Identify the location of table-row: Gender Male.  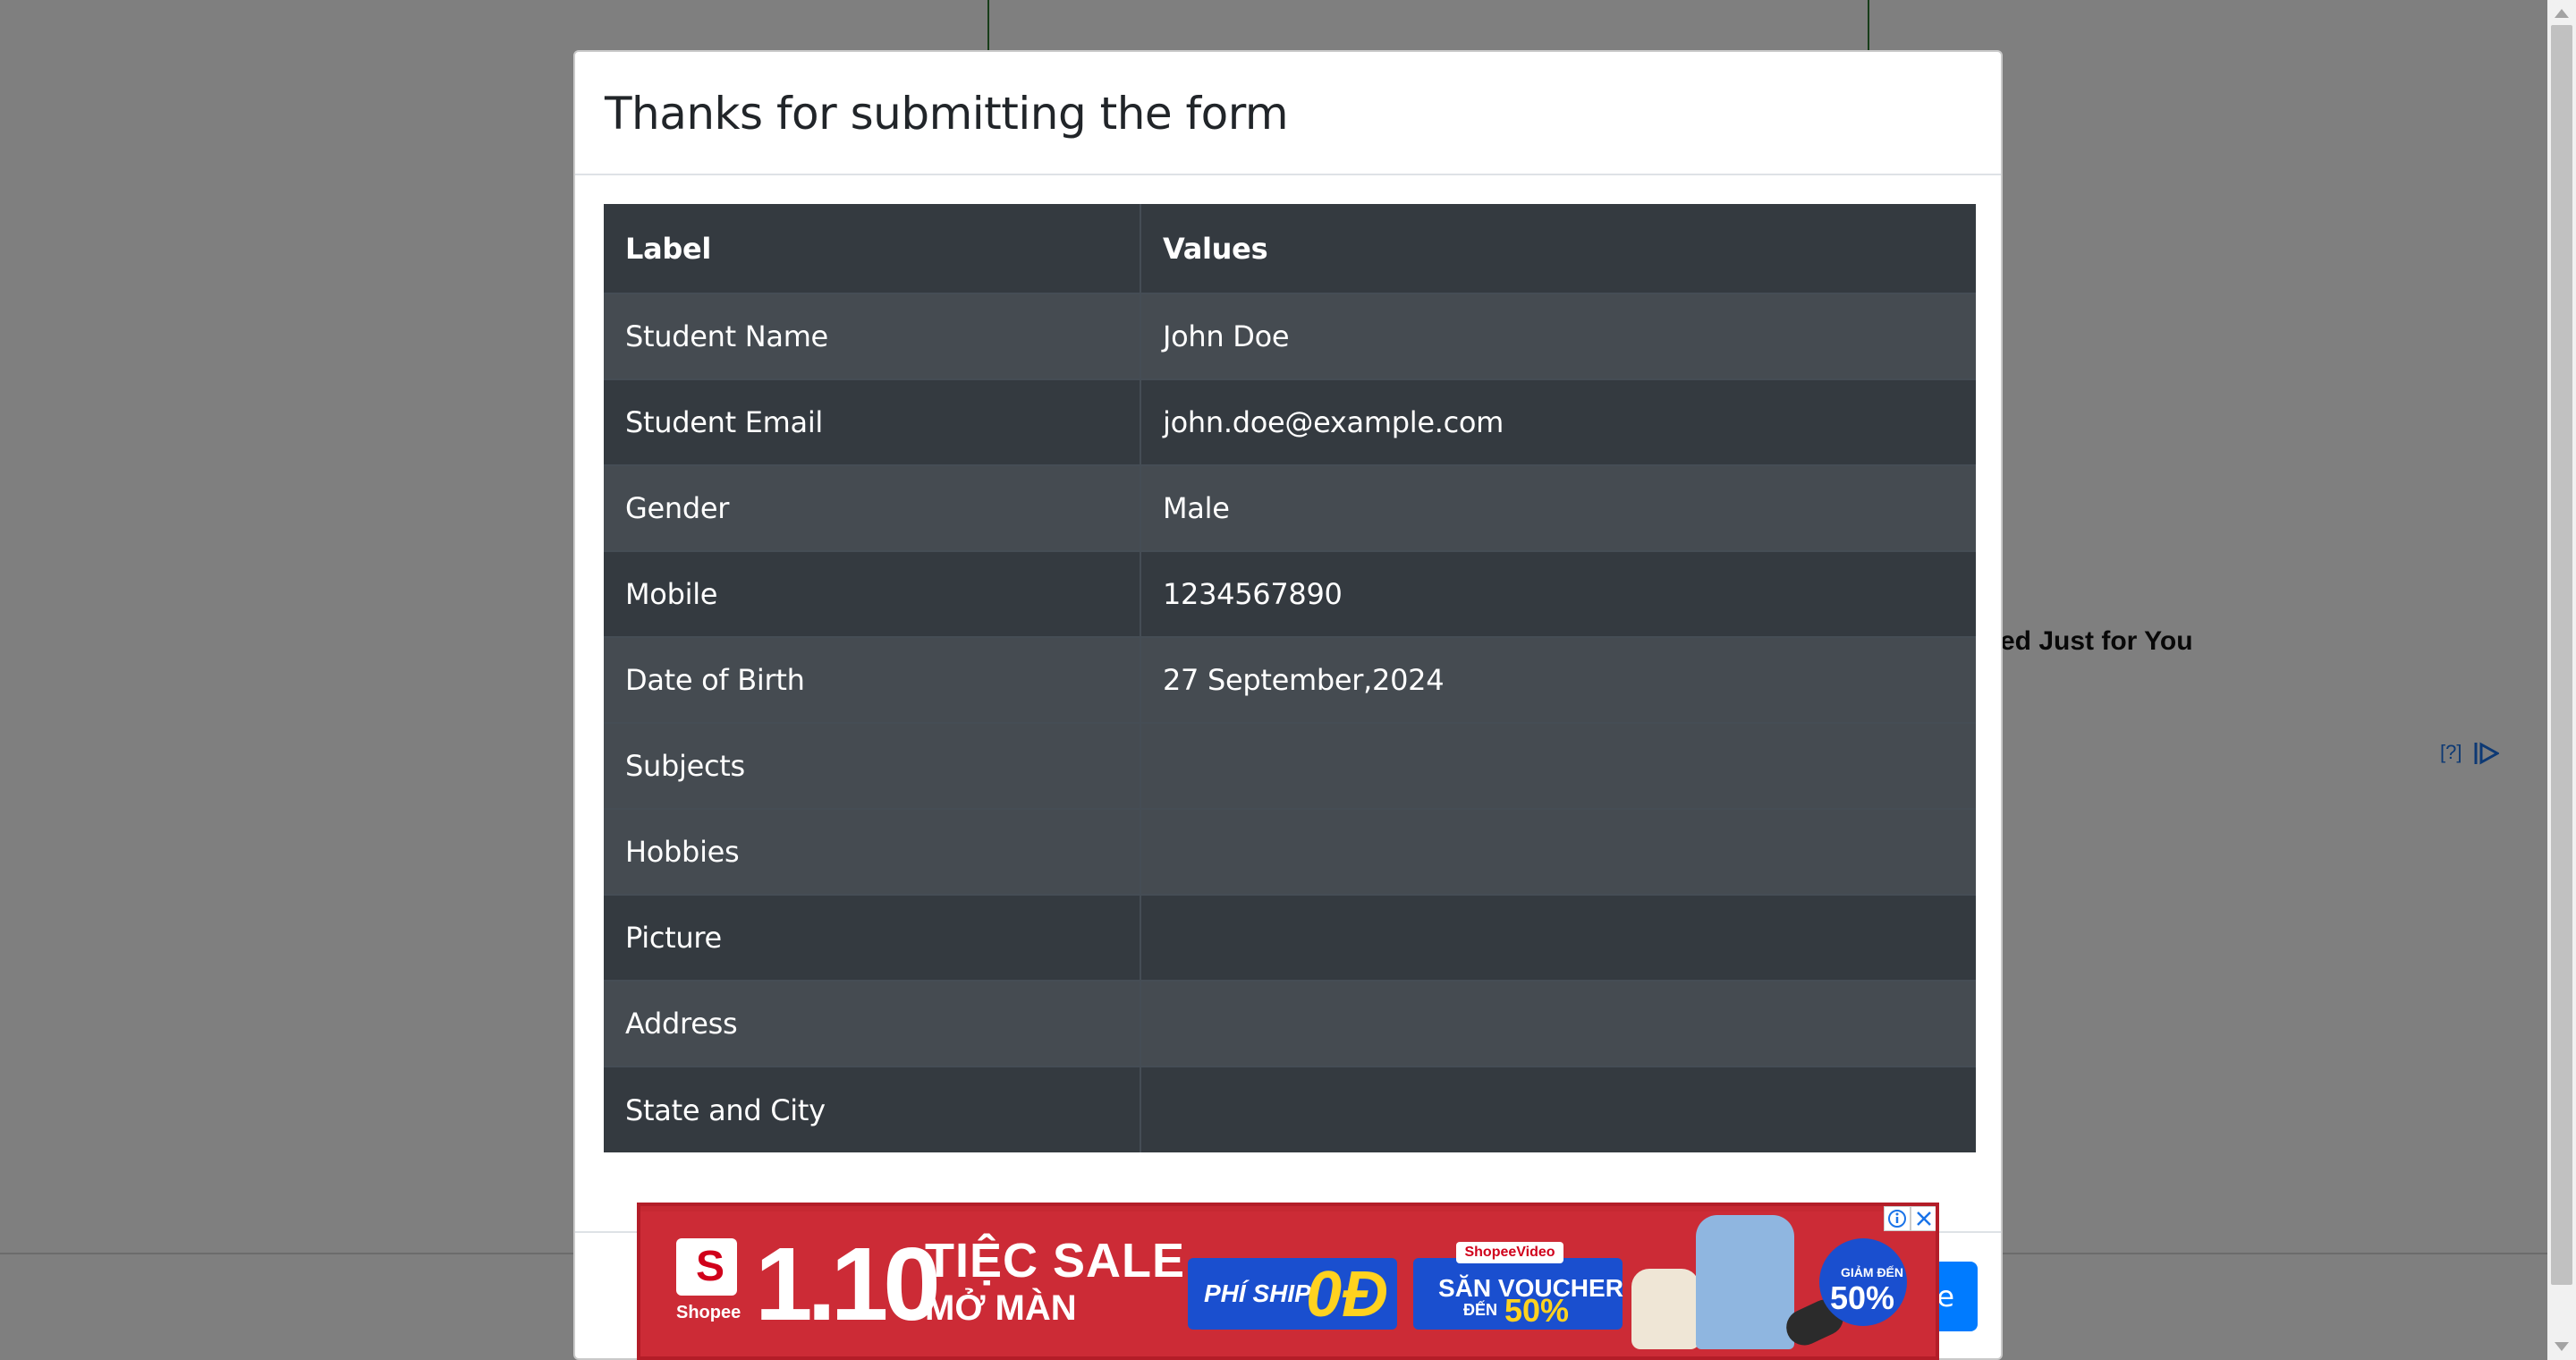
(1290, 508).